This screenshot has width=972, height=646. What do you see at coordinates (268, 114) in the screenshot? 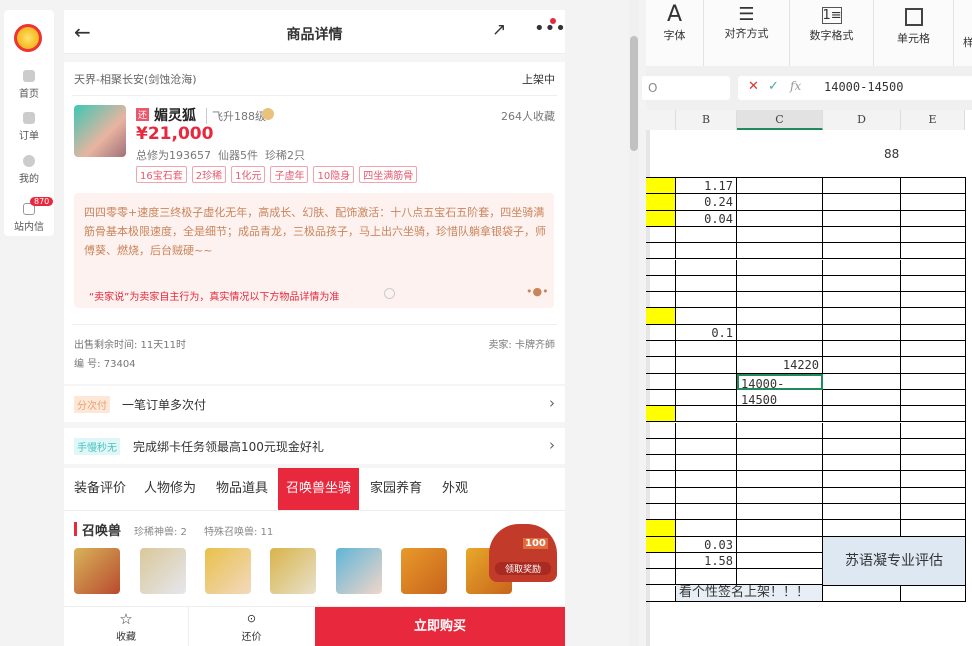
I see `info-icon` at bounding box center [268, 114].